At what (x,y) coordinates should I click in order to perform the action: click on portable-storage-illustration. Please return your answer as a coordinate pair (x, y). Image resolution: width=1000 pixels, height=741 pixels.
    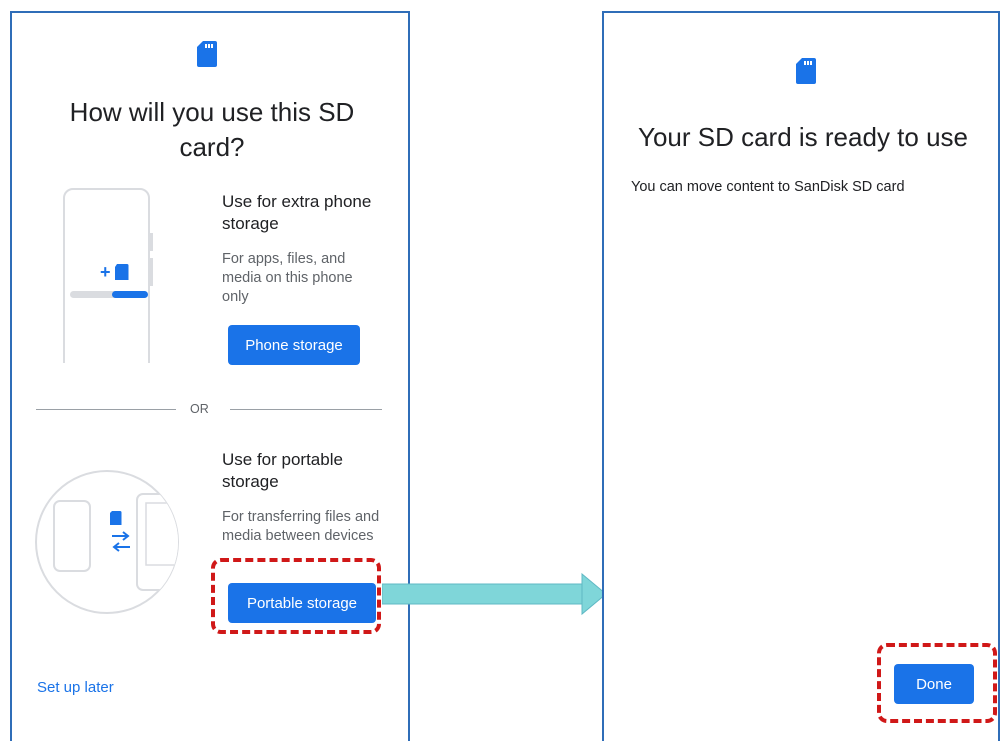
    Looking at the image, I should click on (107, 542).